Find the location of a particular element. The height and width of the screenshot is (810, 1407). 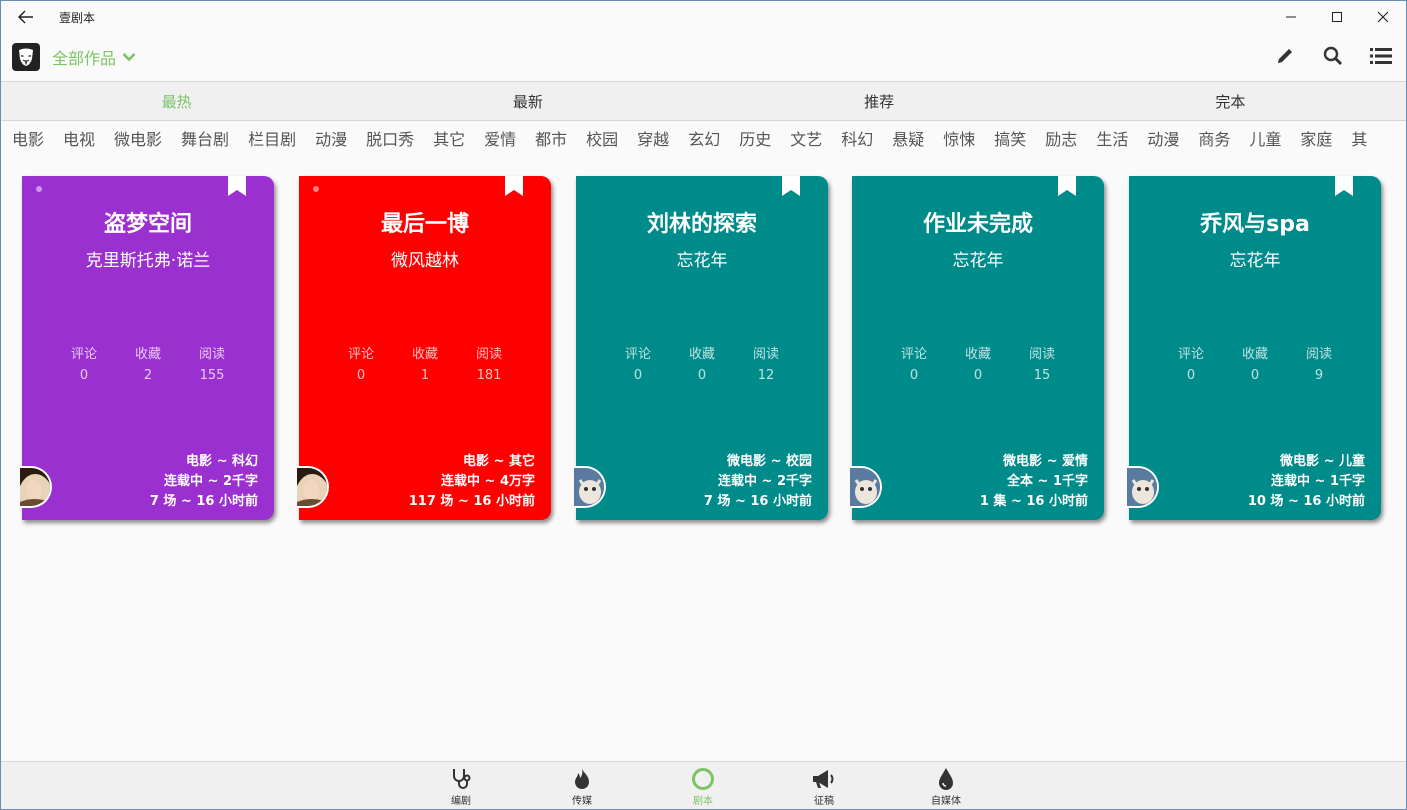

category-item: 生活 is located at coordinates (1111, 138).